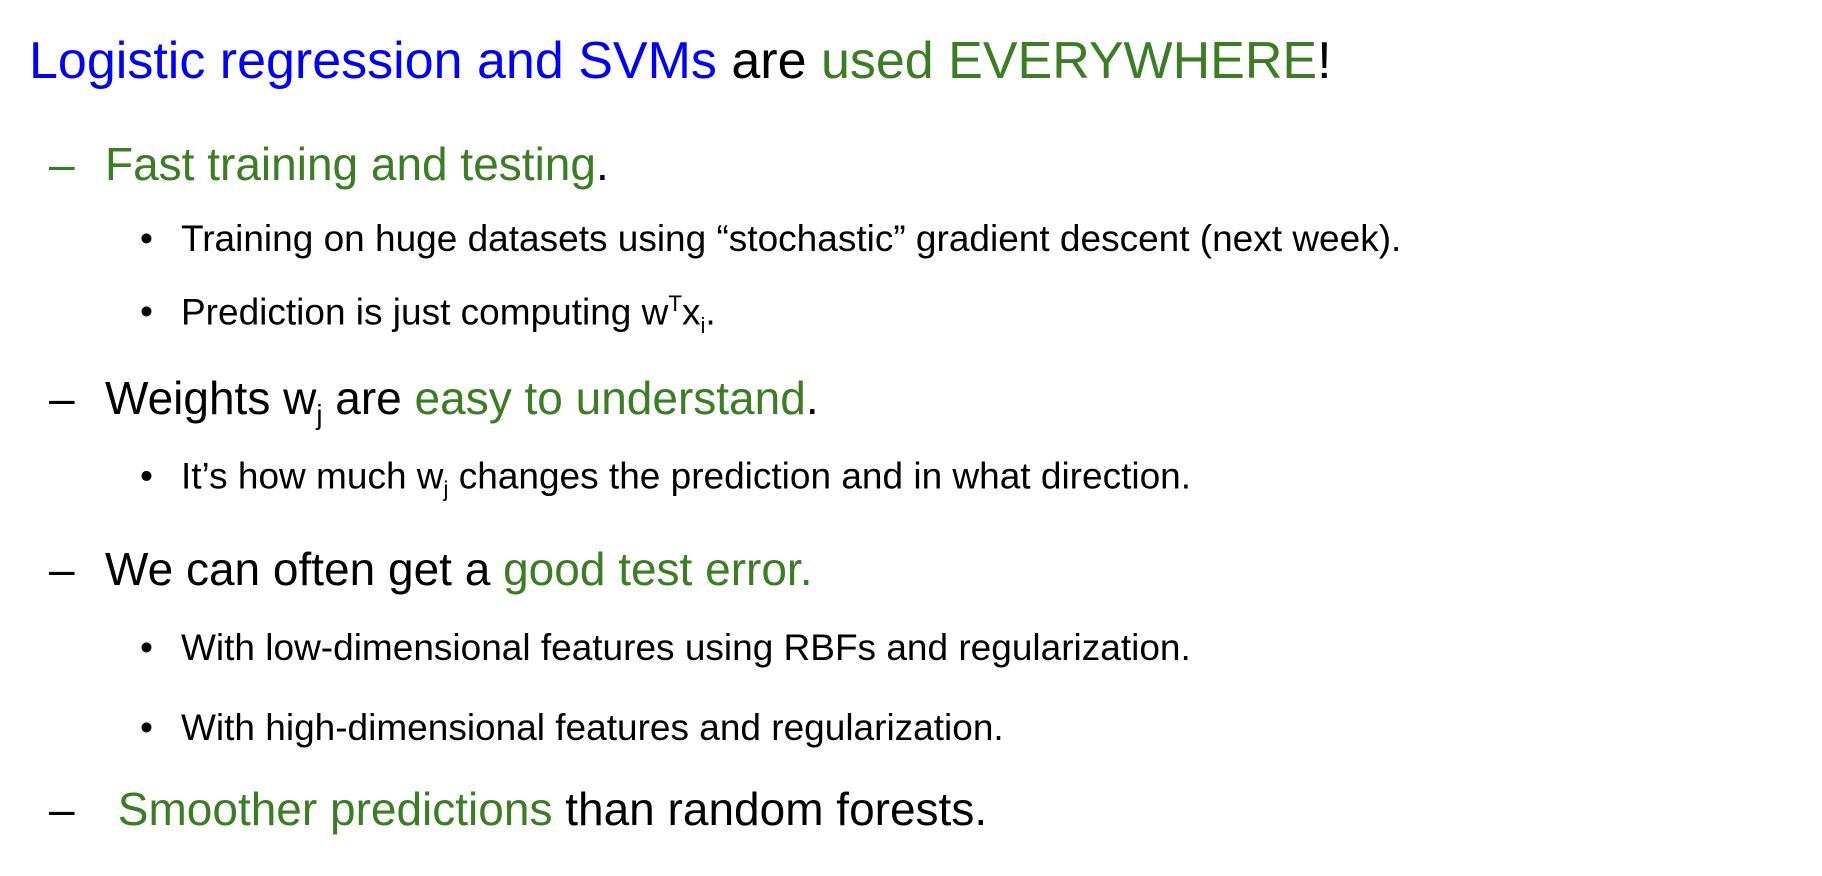 The width and height of the screenshot is (1822, 876). I want to click on text: are, so click(368, 397).